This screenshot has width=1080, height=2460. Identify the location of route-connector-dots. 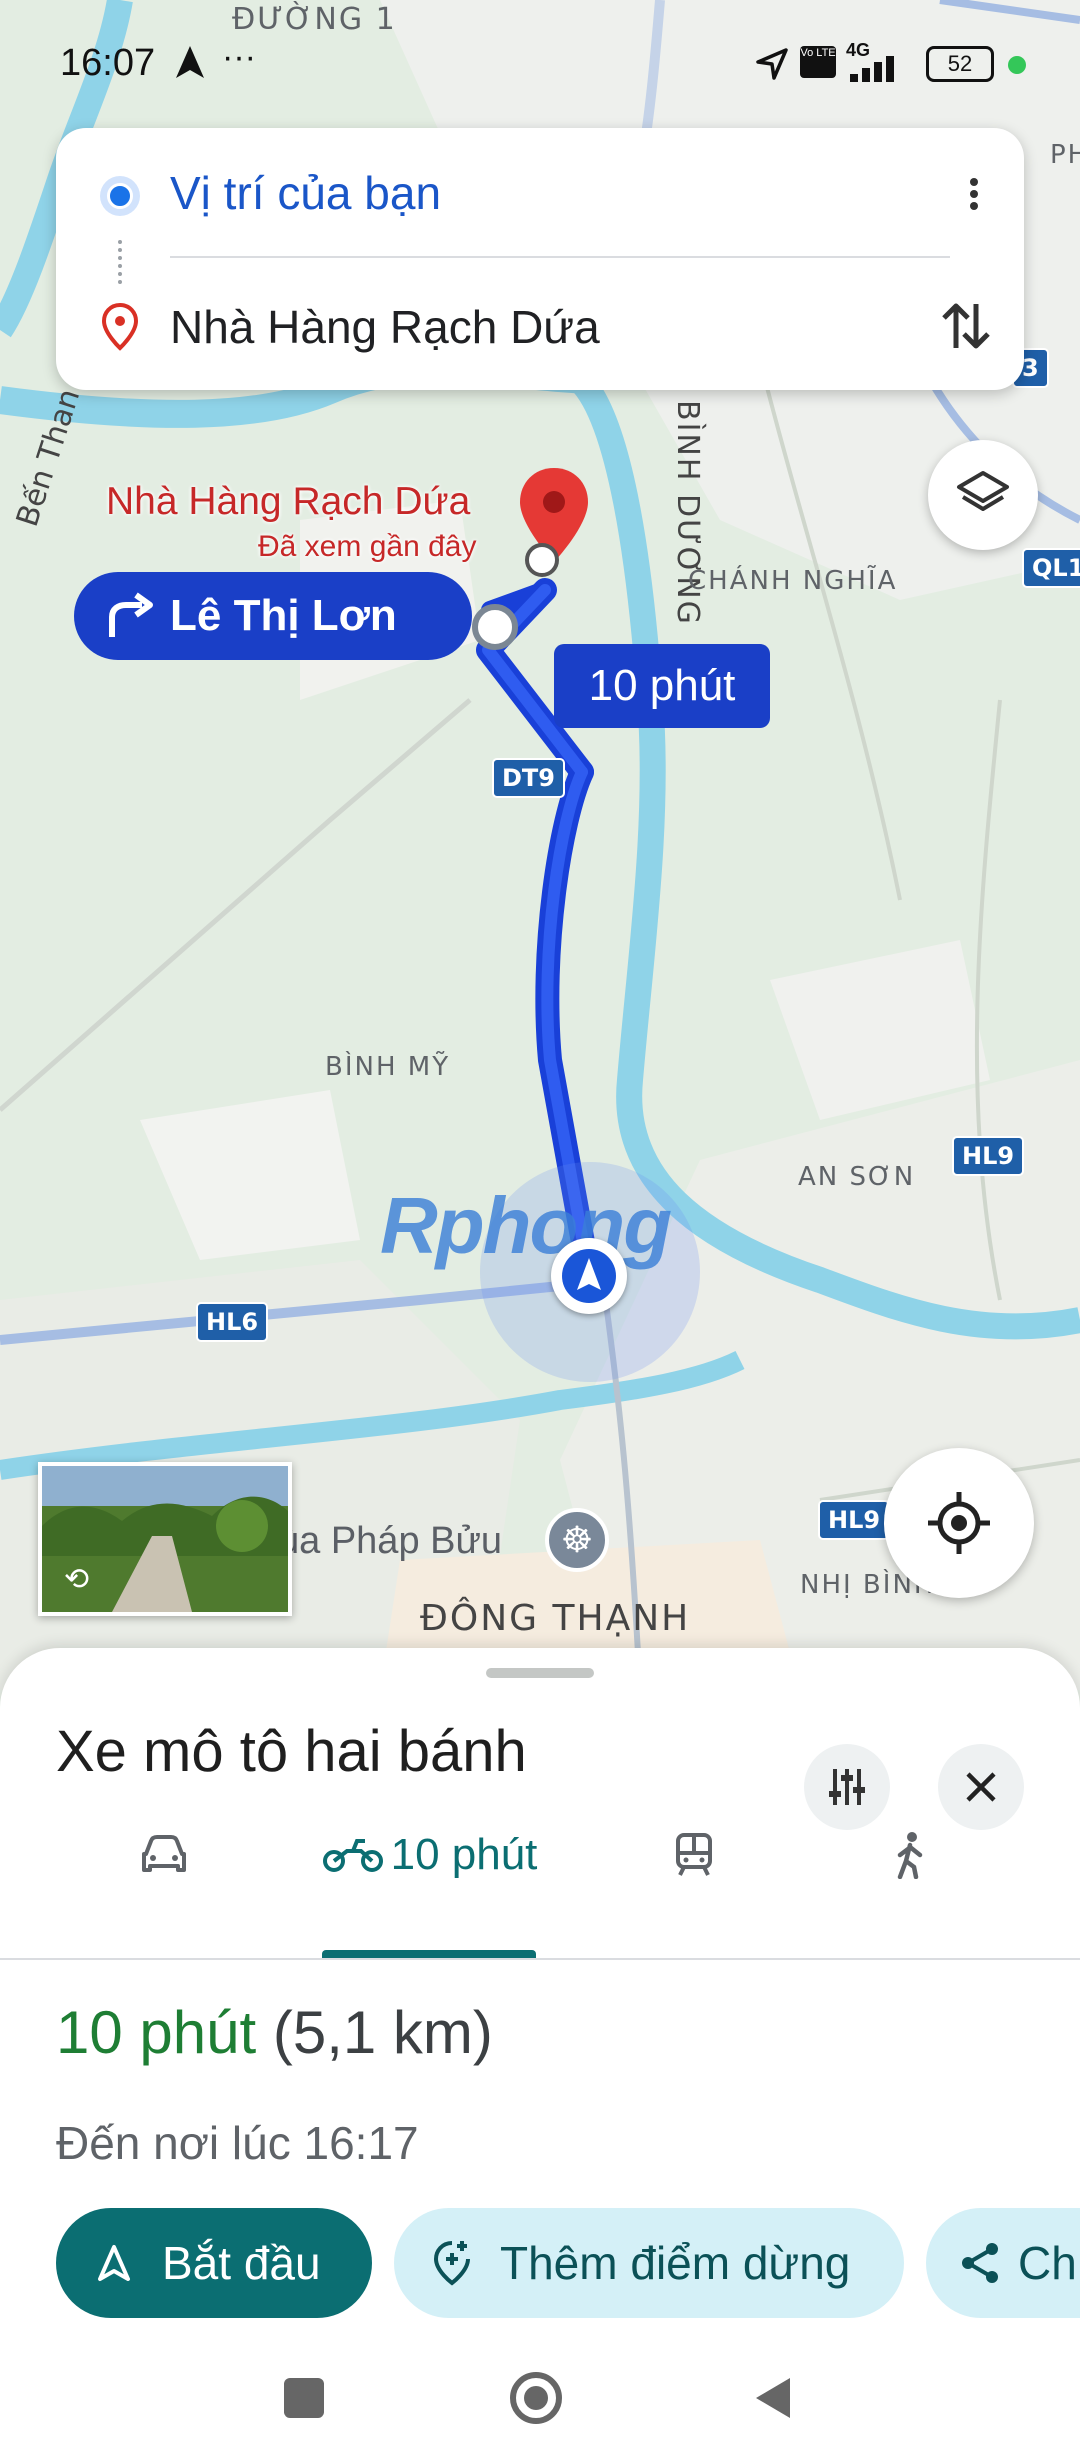
(122, 262).